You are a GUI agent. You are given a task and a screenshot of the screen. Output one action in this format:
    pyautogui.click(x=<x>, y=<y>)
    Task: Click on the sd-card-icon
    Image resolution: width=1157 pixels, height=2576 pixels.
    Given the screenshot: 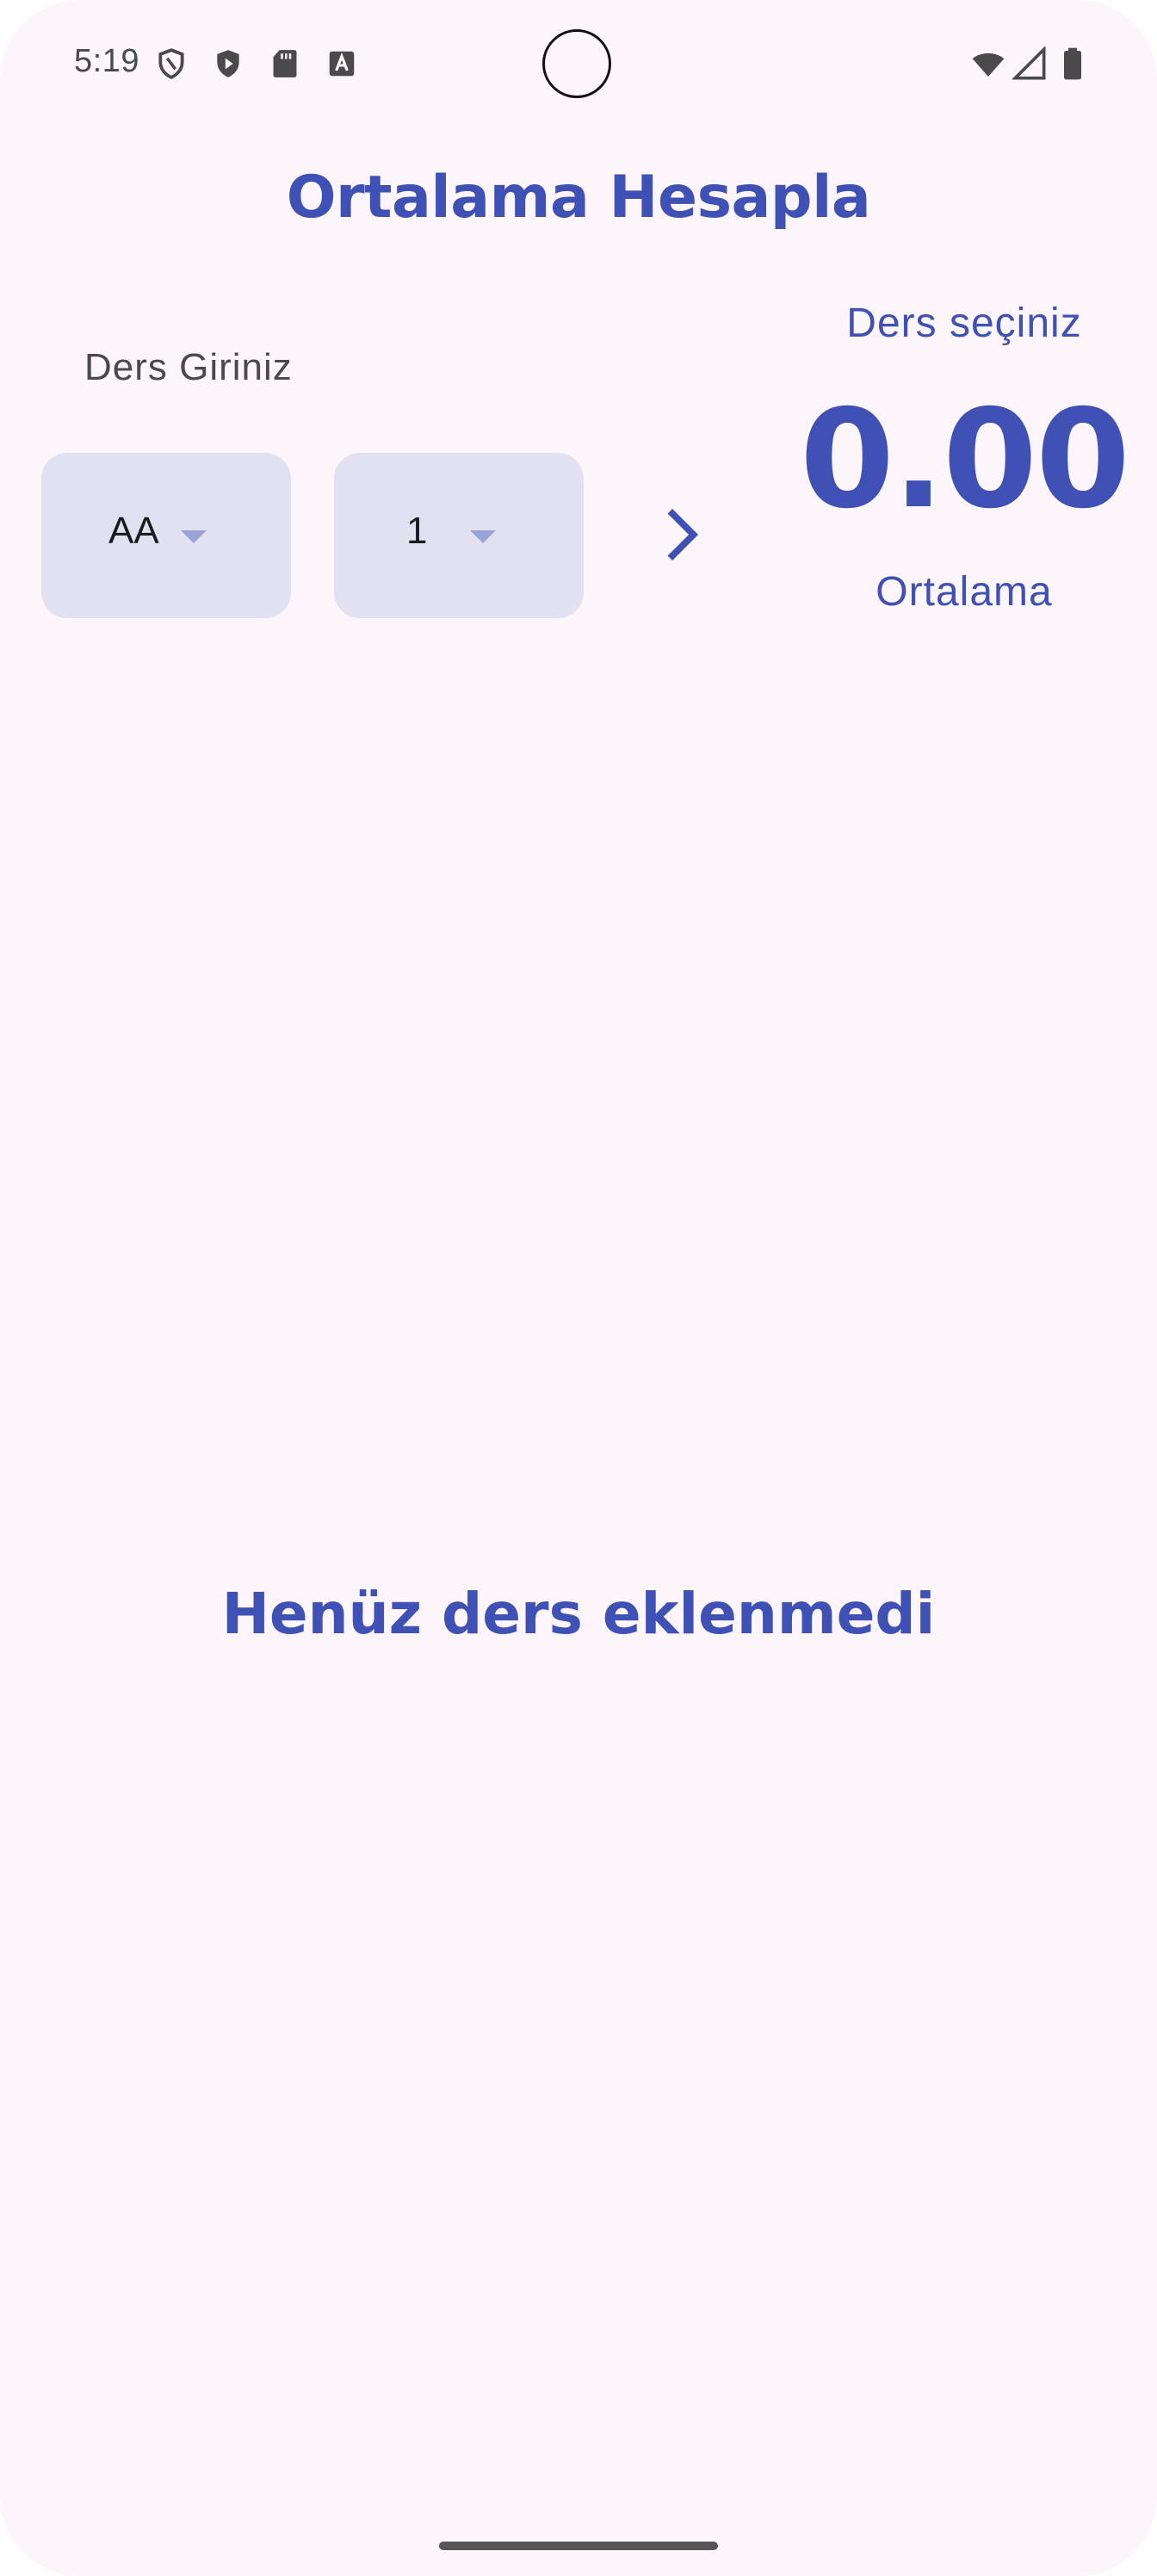 What is the action you would take?
    pyautogui.click(x=285, y=64)
    